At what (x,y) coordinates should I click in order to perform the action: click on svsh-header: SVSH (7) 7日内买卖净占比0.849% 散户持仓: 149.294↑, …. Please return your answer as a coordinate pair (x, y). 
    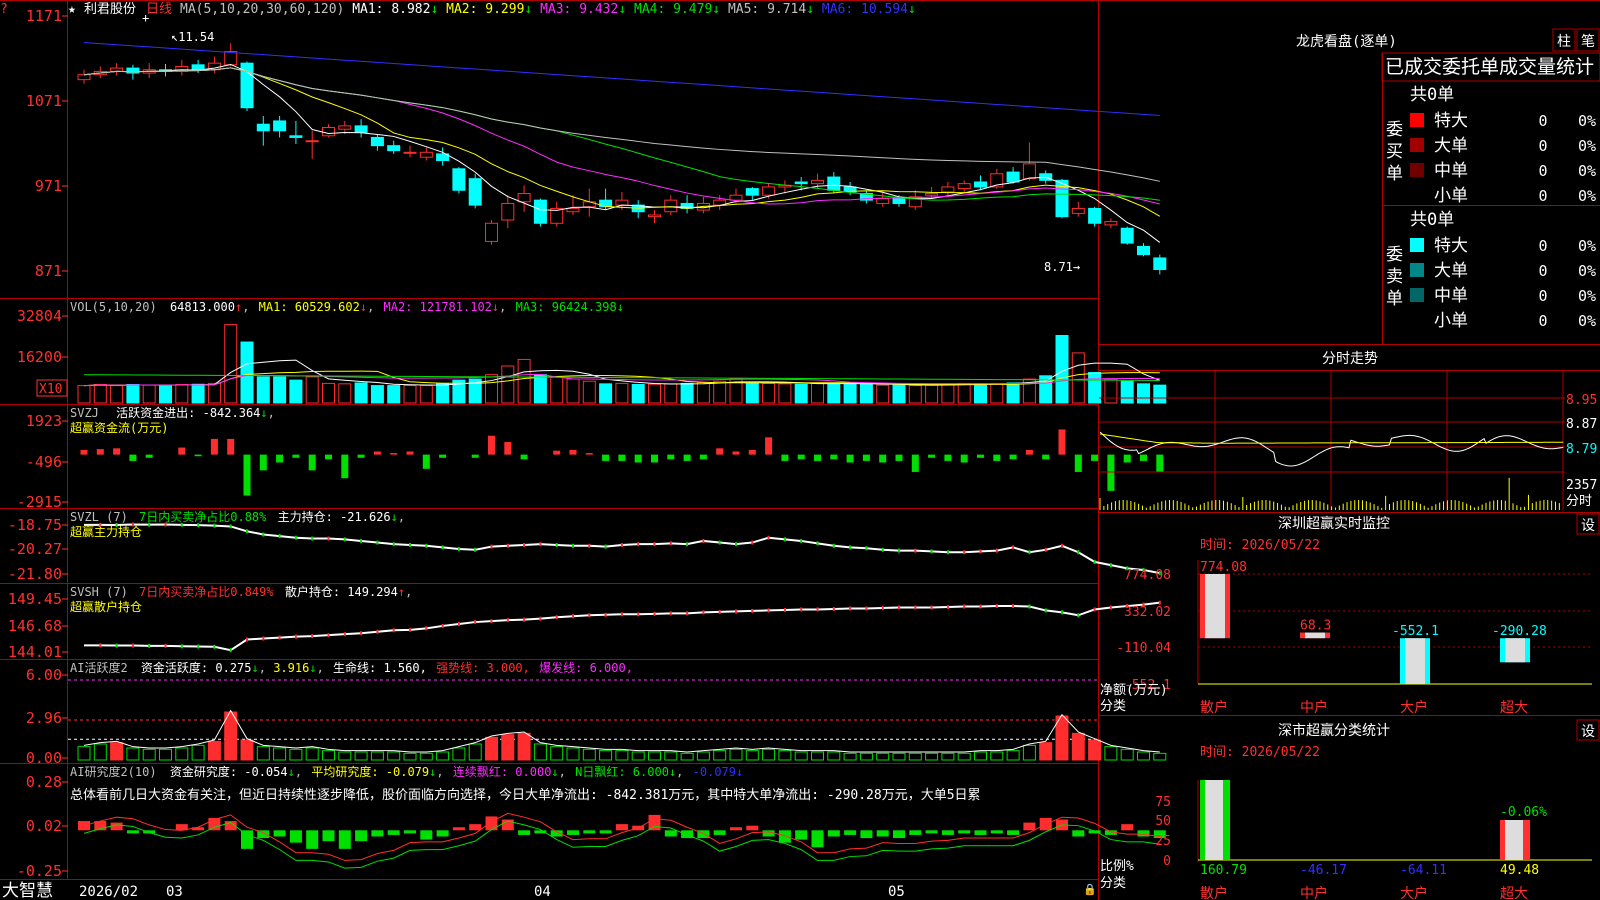
    Looking at the image, I should click on (241, 599).